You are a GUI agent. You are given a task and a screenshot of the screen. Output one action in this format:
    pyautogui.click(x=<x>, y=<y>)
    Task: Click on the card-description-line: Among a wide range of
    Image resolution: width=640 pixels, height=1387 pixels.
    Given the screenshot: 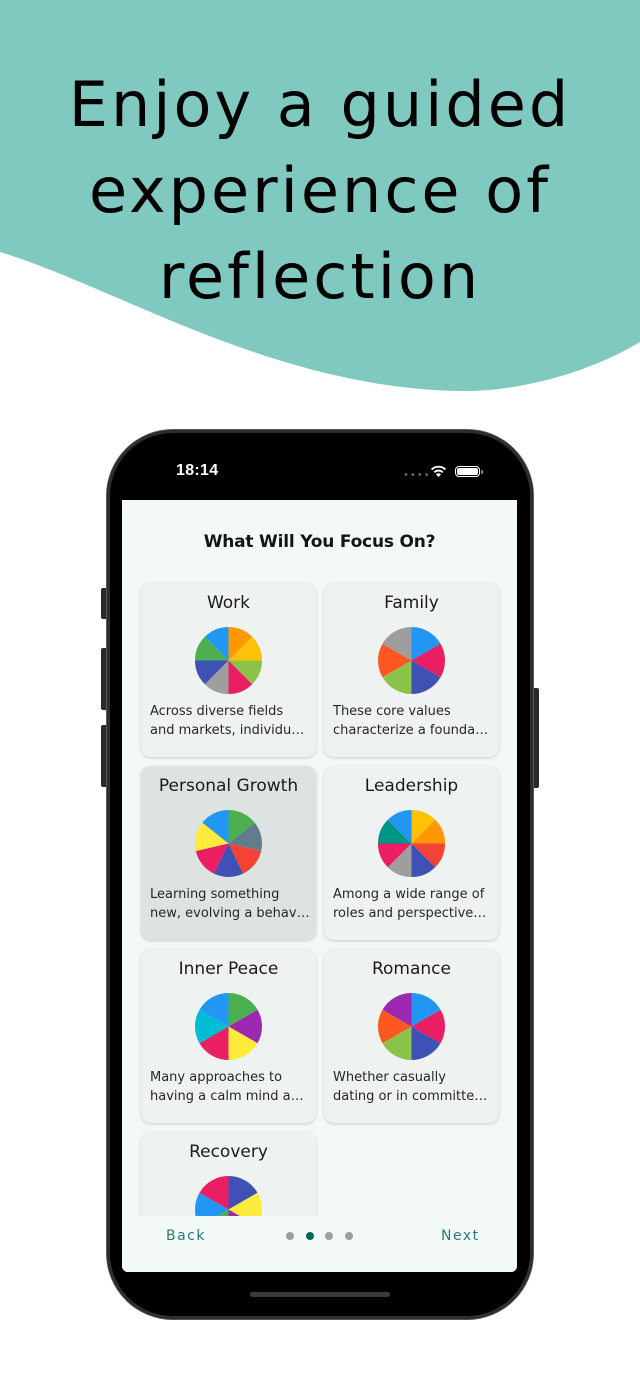 What is the action you would take?
    pyautogui.click(x=409, y=894)
    